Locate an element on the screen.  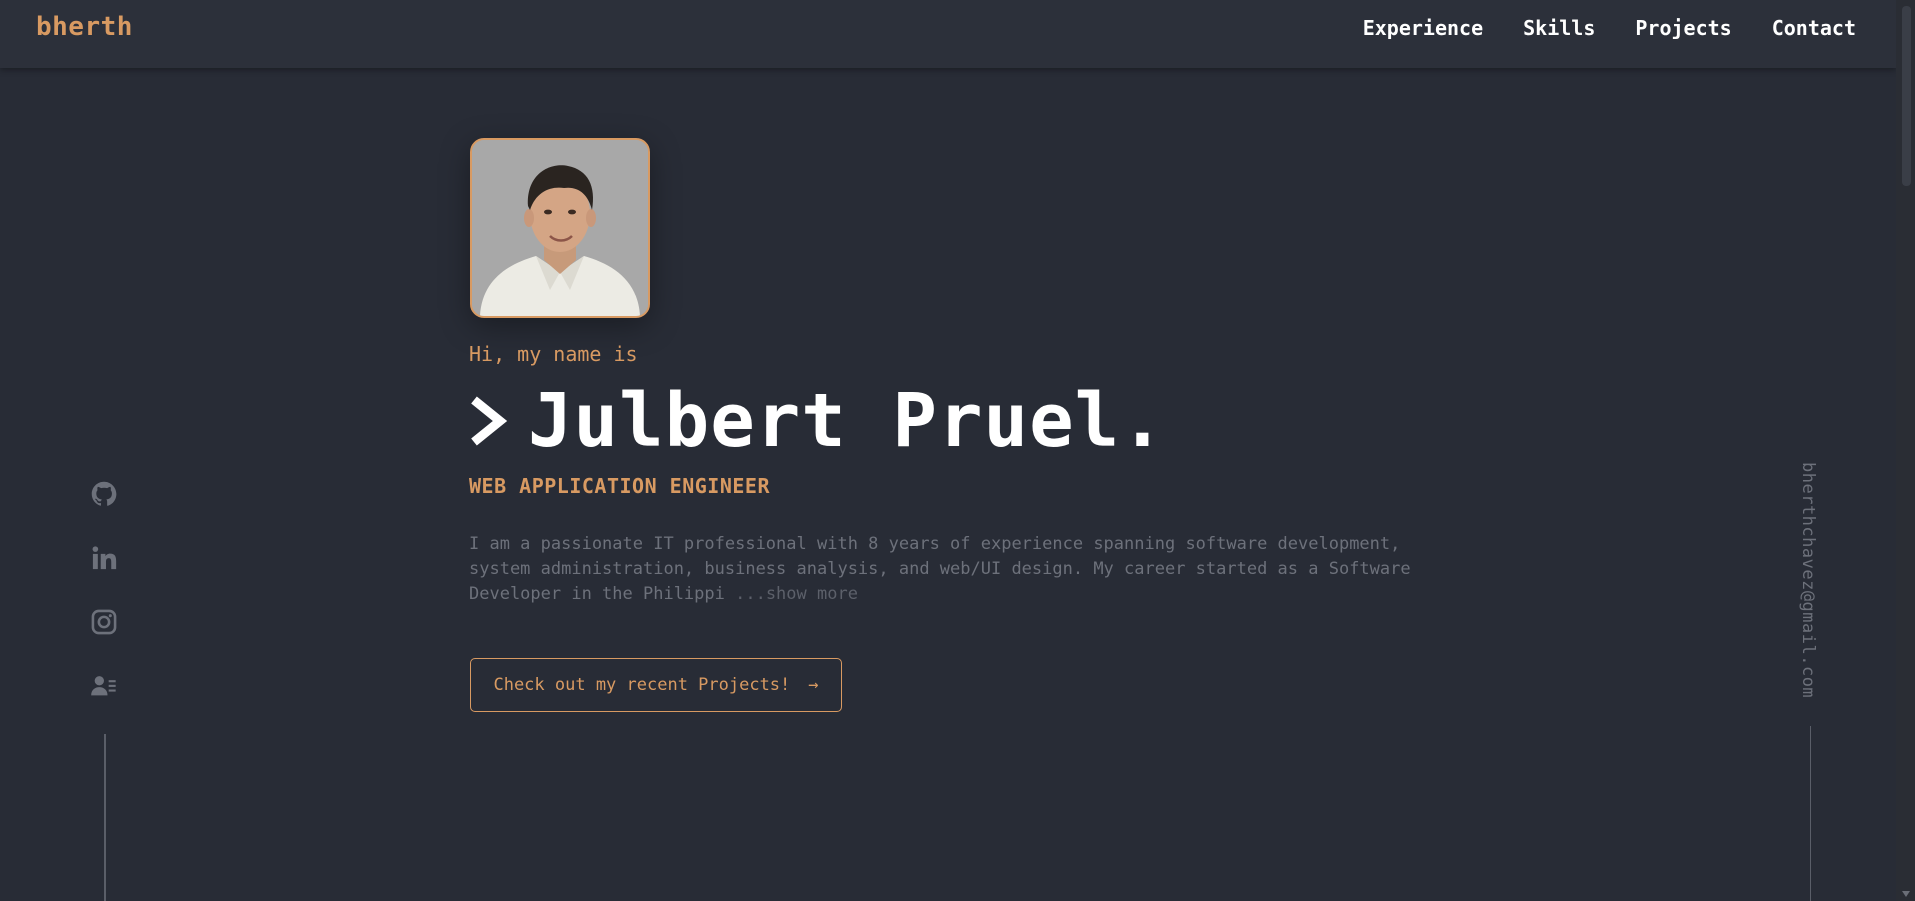
linkedin-icon is located at coordinates (104, 558).